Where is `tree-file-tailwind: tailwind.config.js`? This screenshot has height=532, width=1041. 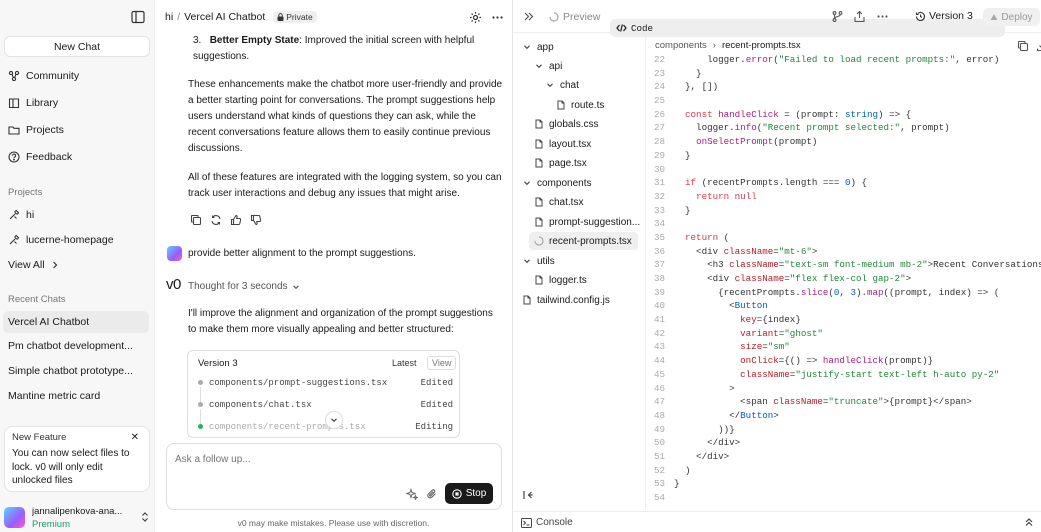
tree-file-tailwind: tailwind.config.js is located at coordinates (566, 300).